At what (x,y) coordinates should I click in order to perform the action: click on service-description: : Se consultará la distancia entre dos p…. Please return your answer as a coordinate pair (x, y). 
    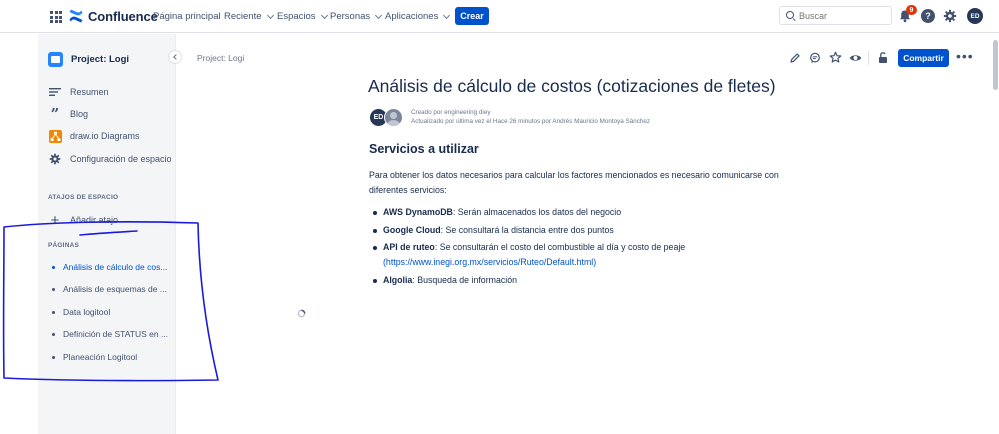
    Looking at the image, I should click on (527, 229).